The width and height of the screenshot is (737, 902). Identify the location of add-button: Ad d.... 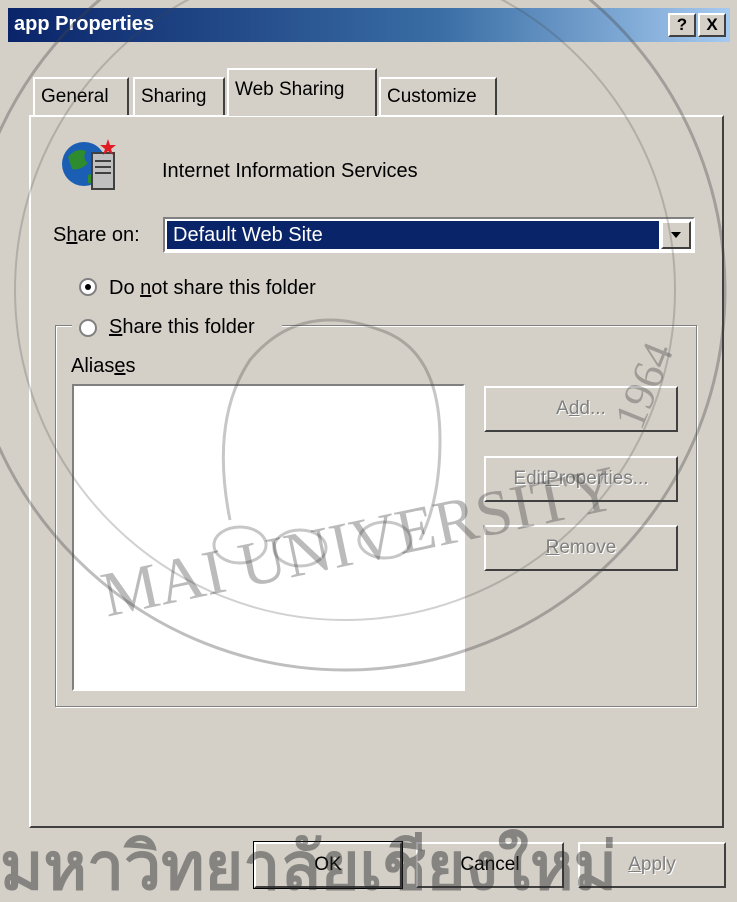
(581, 409).